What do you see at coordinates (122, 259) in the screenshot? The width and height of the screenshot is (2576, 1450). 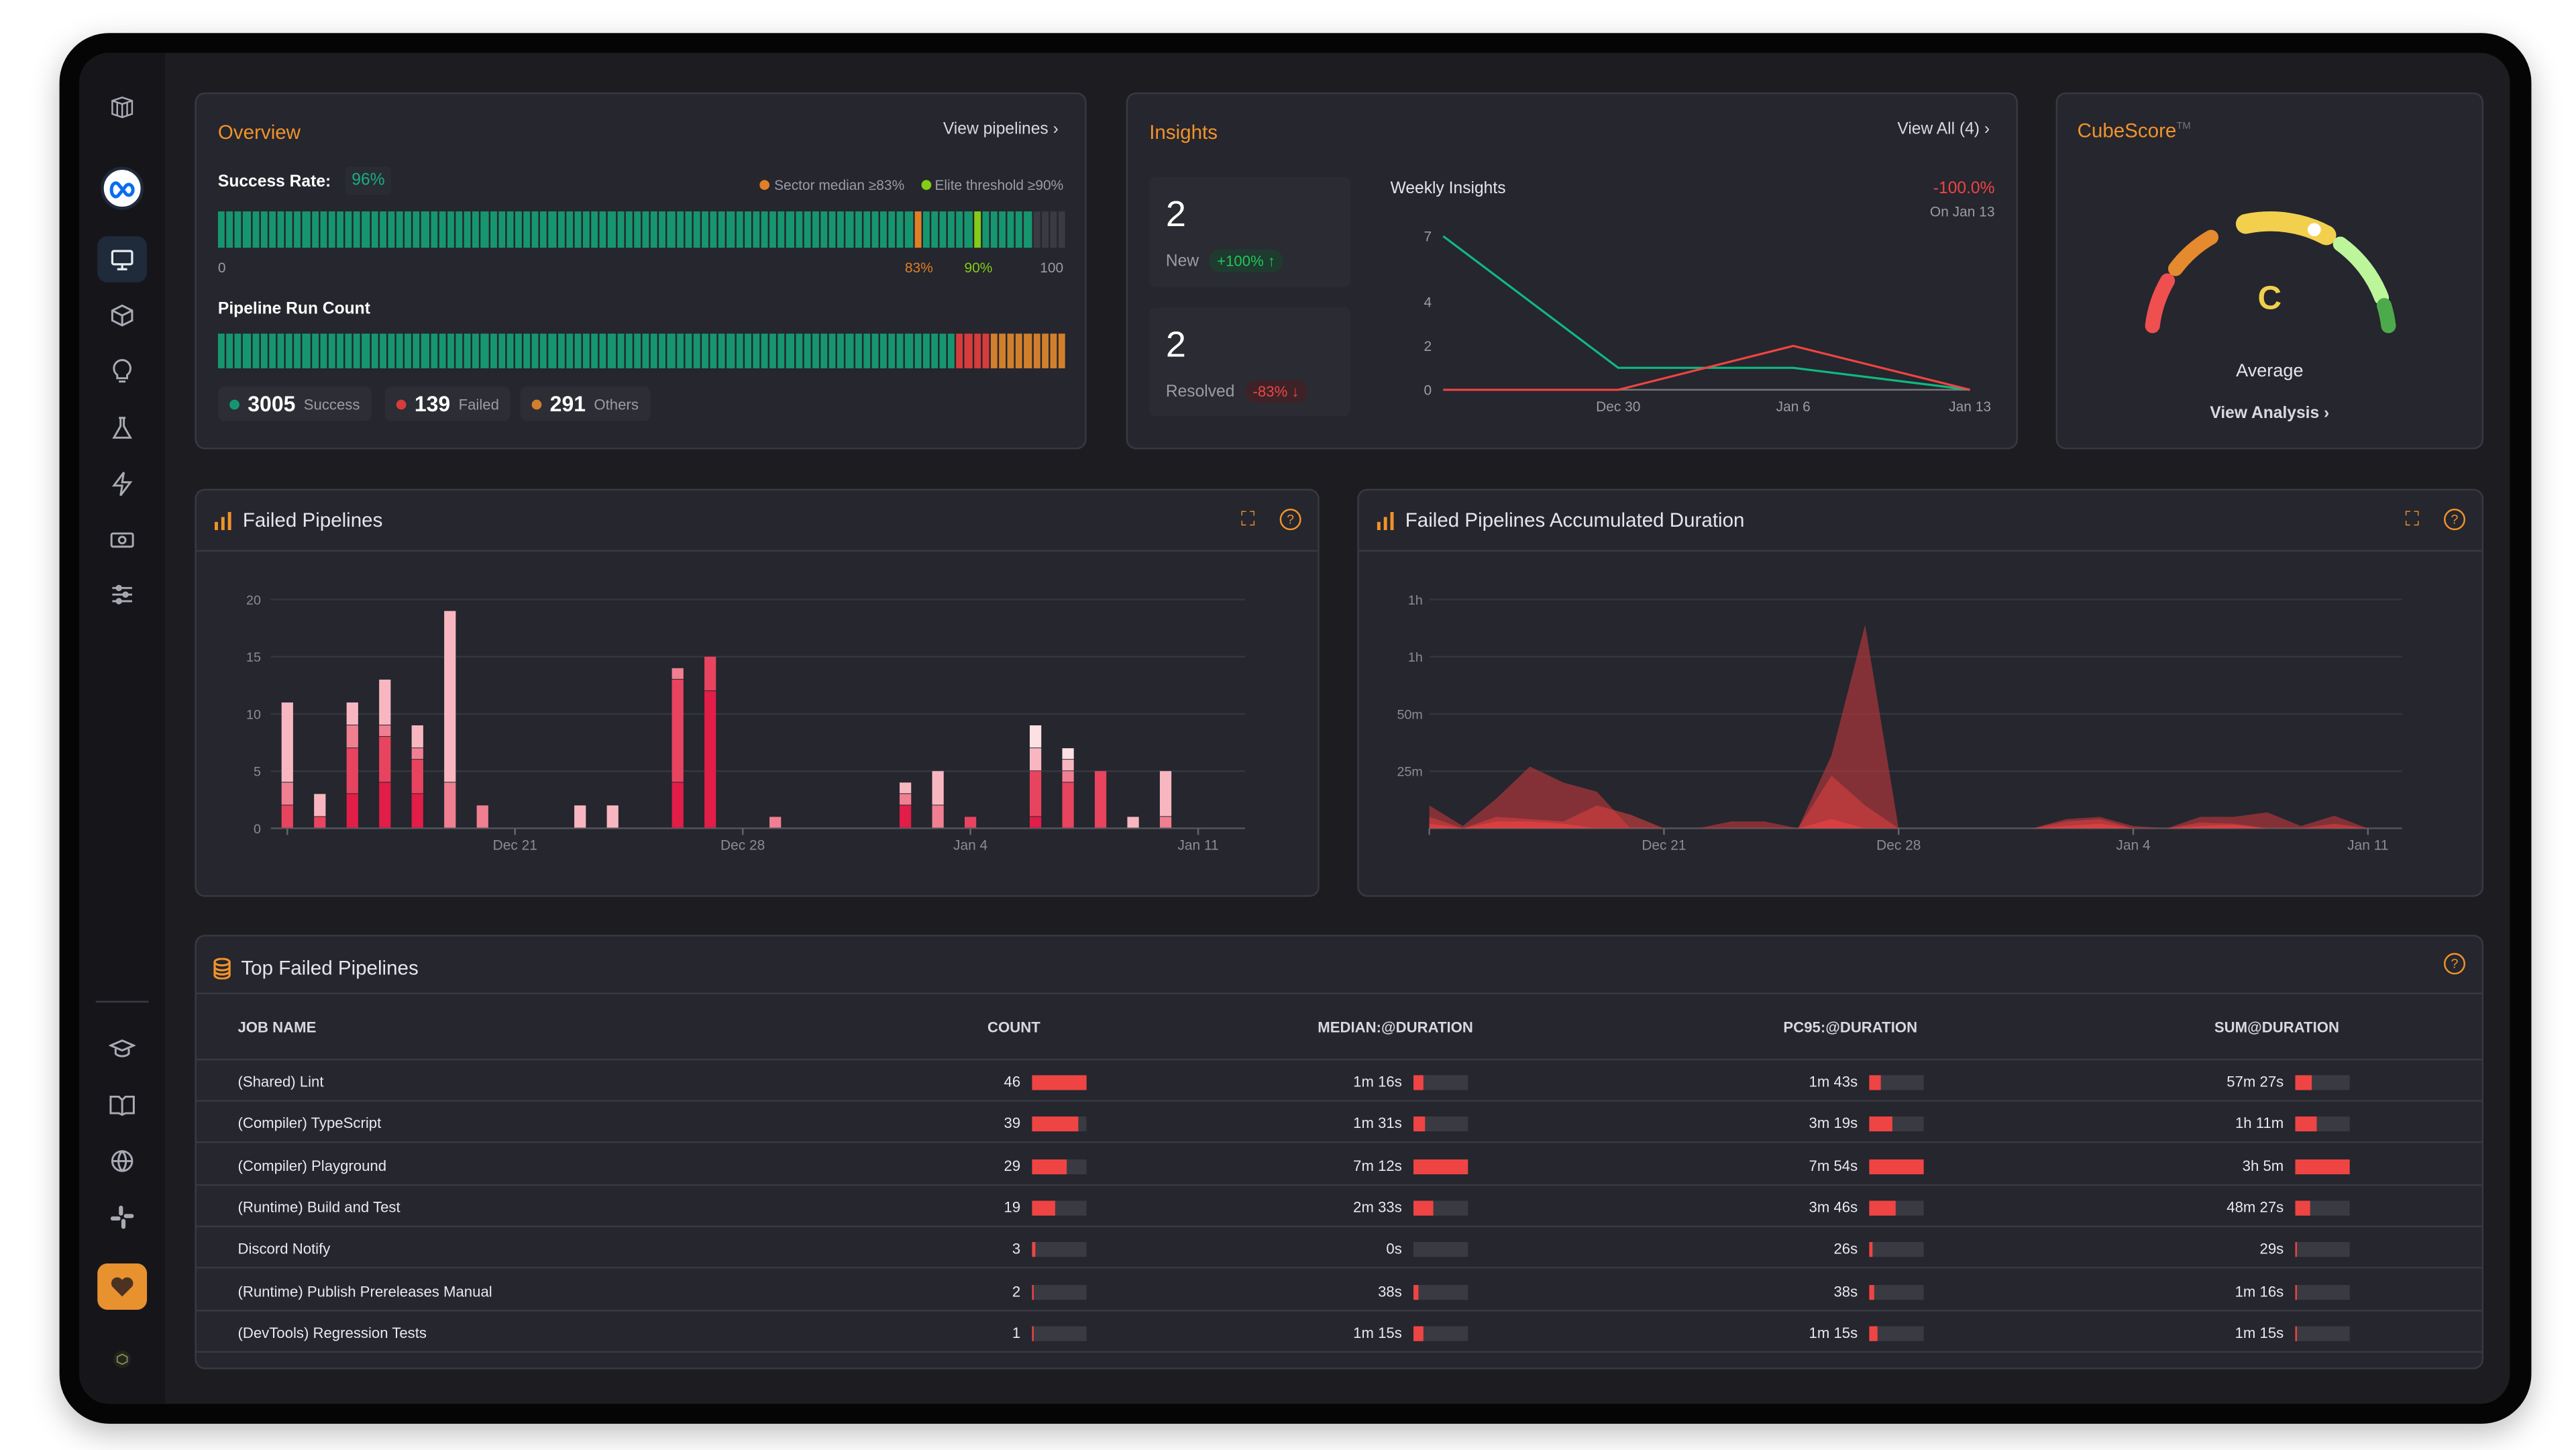 I see `monitor-icon` at bounding box center [122, 259].